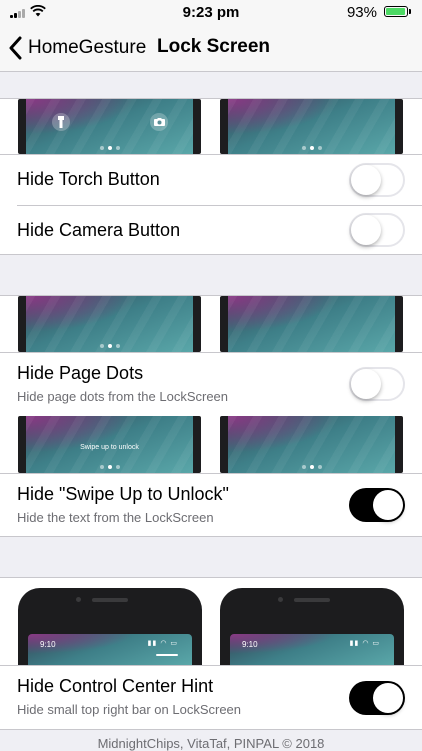 The height and width of the screenshot is (751, 422). Describe the element at coordinates (410, 11) in the screenshot. I see `battery-tip` at that location.